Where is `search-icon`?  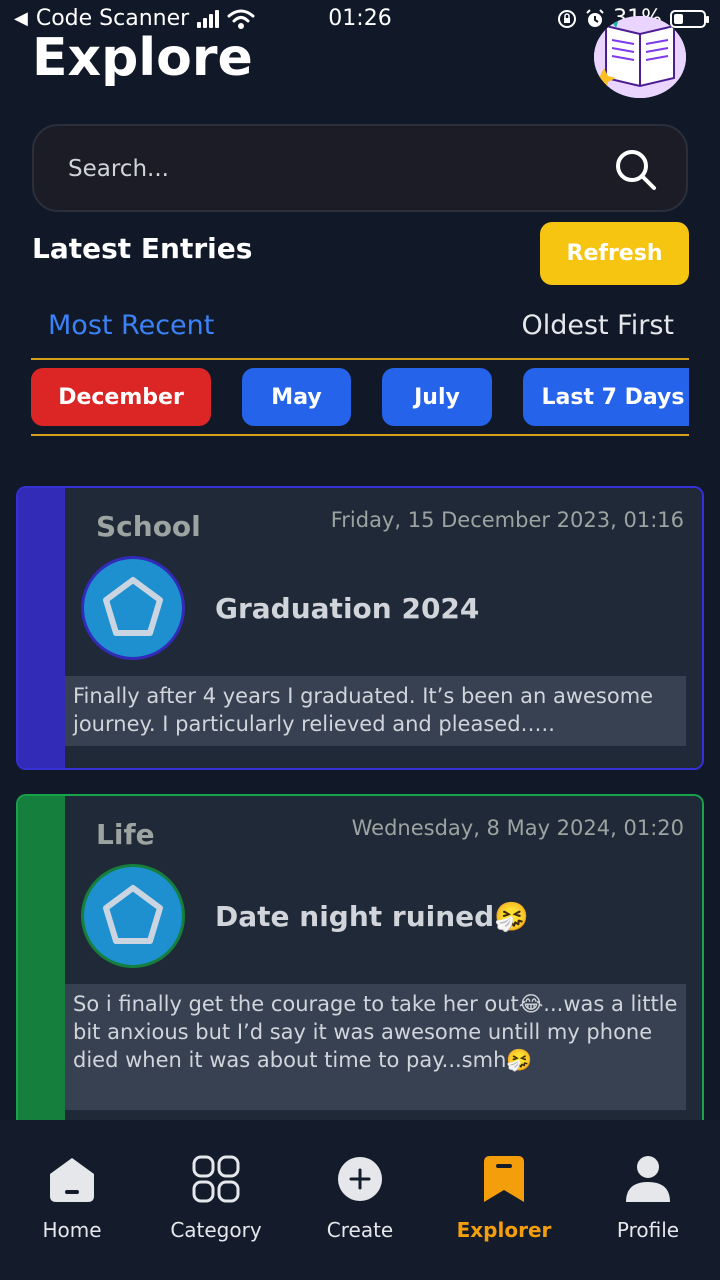
search-icon is located at coordinates (636, 170).